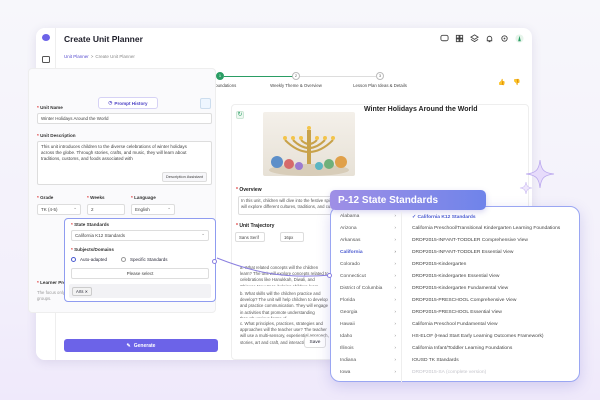 The image size is (600, 400). What do you see at coordinates (516, 82) in the screenshot?
I see `thumbs-down-icon: 👎` at bounding box center [516, 82].